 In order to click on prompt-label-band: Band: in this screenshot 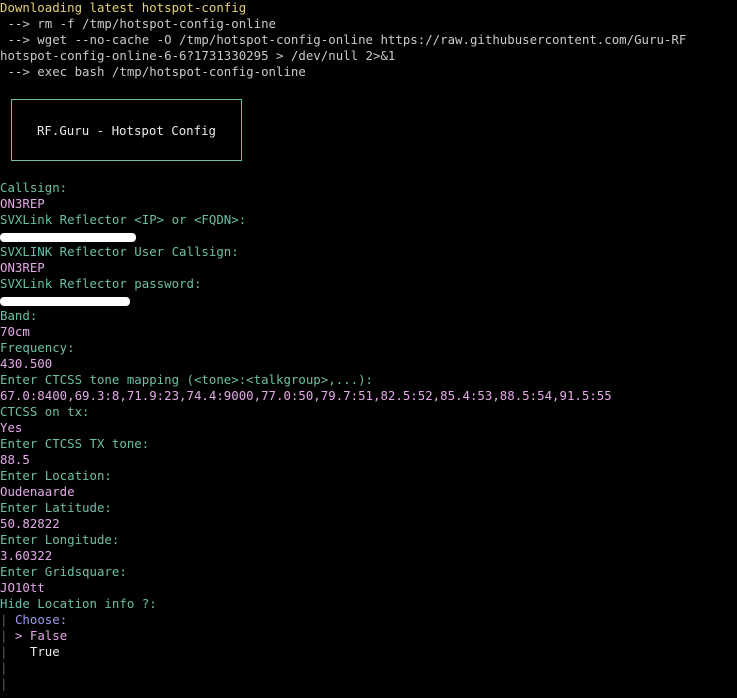, I will do `click(19, 315)`.